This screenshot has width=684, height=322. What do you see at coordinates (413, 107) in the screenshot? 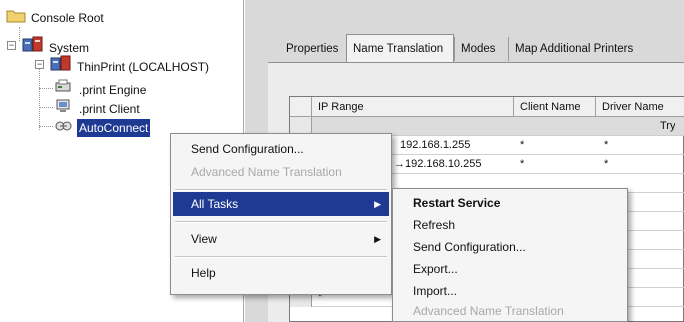
I see `column-header-ip-range: IP Range` at bounding box center [413, 107].